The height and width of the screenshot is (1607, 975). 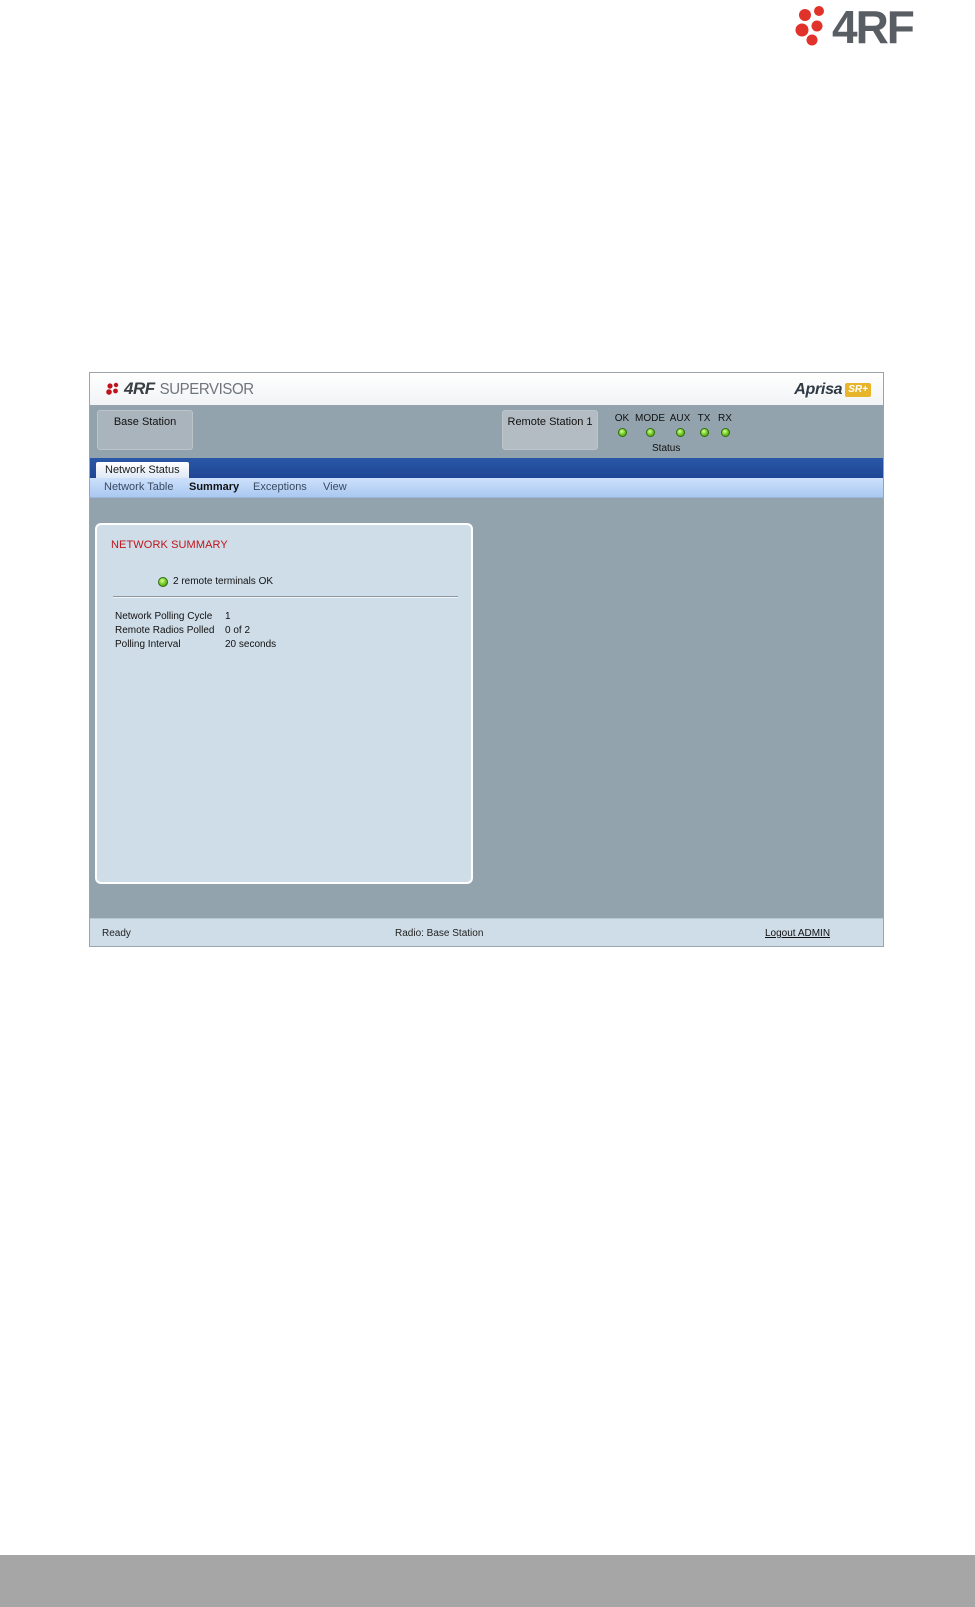 I want to click on sub-navigation: Network Table Summary Exceptions View, so click(x=486, y=488).